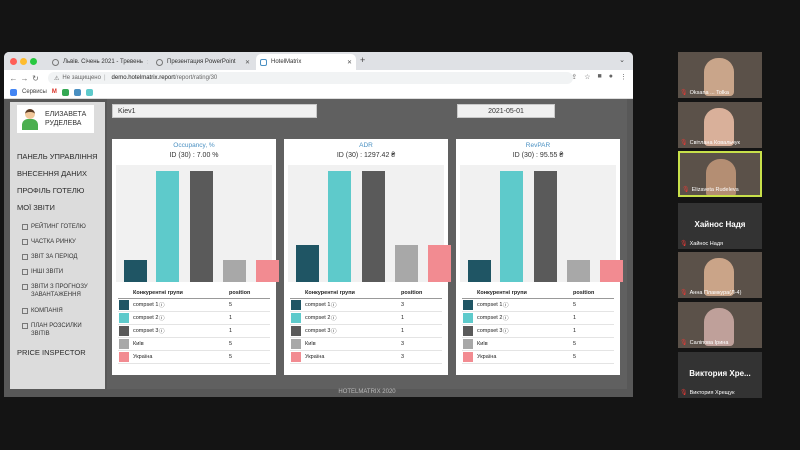 This screenshot has height=450, width=800. I want to click on browser-tab: Львів. Січень 2021 - Тревень ✕, so click(98, 62).